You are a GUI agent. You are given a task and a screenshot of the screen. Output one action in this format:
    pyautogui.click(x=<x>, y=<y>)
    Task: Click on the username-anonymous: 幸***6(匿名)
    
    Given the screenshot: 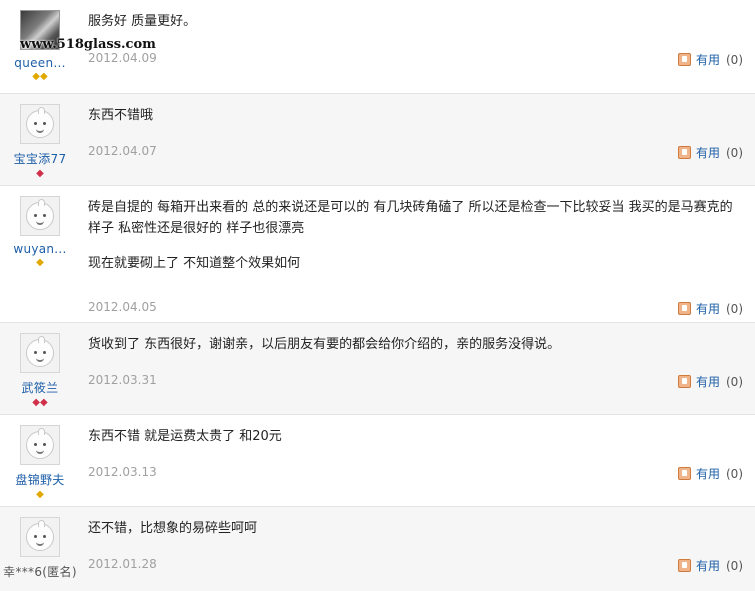 What is the action you would take?
    pyautogui.click(x=40, y=572)
    